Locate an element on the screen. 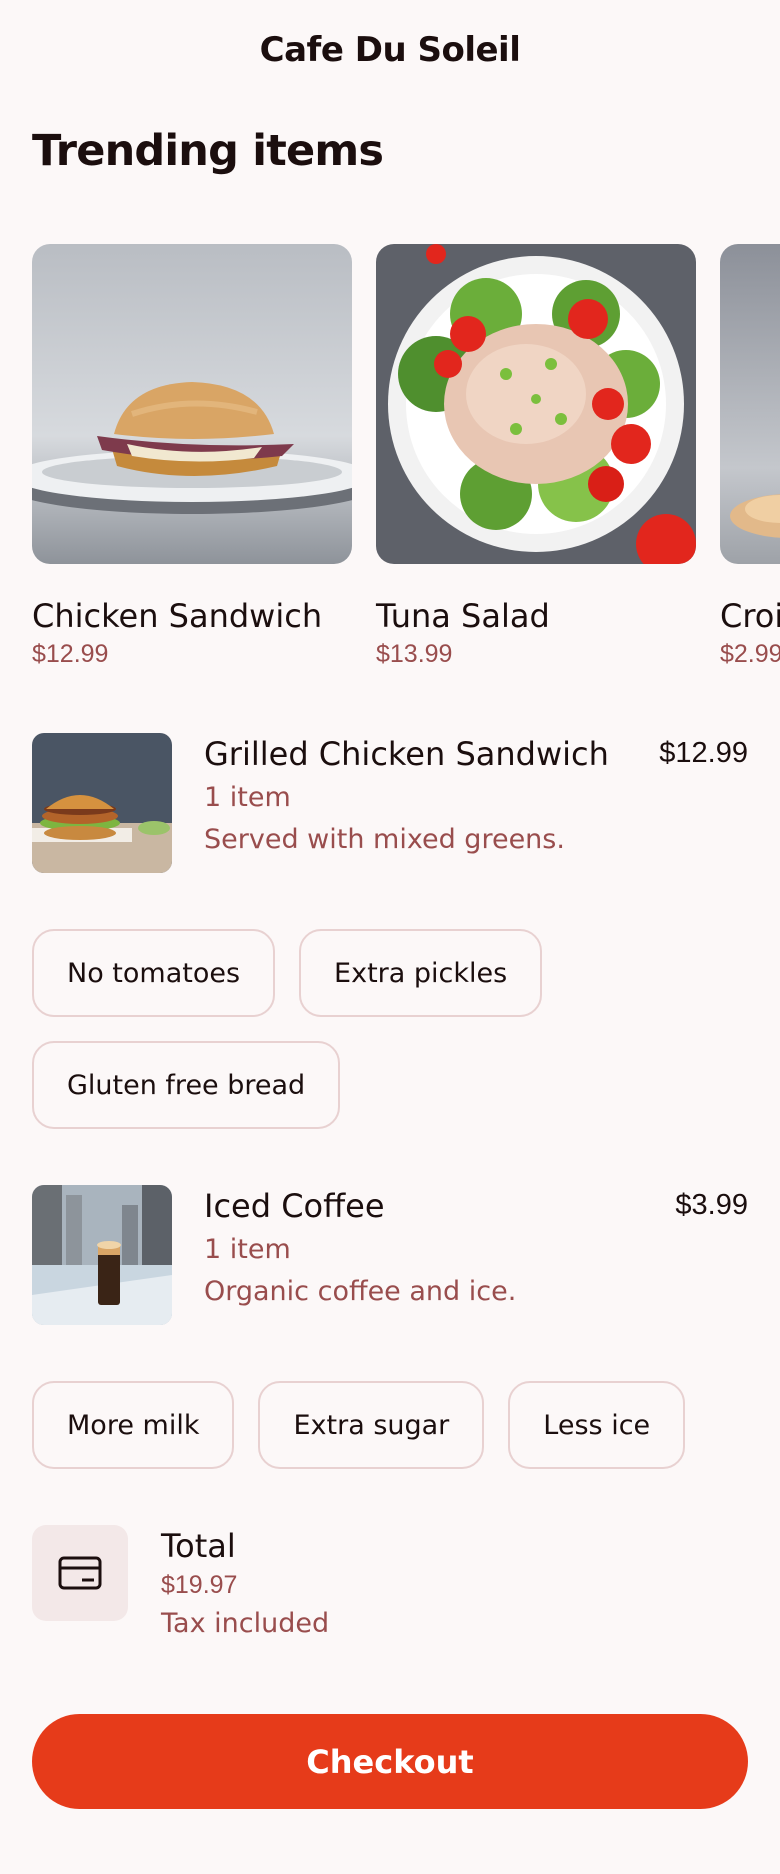  chicken-sandwich-photo is located at coordinates (192, 404).